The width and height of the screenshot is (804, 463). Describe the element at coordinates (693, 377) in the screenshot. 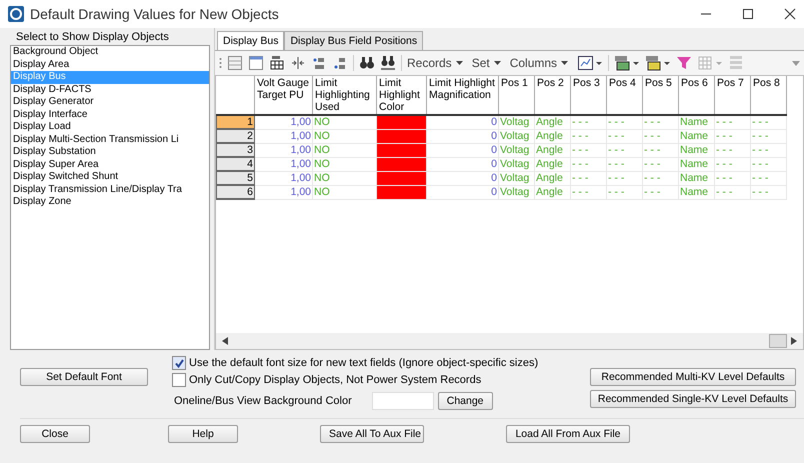

I see `defaults-button: Recommended Multi-KV Level Defaults` at that location.